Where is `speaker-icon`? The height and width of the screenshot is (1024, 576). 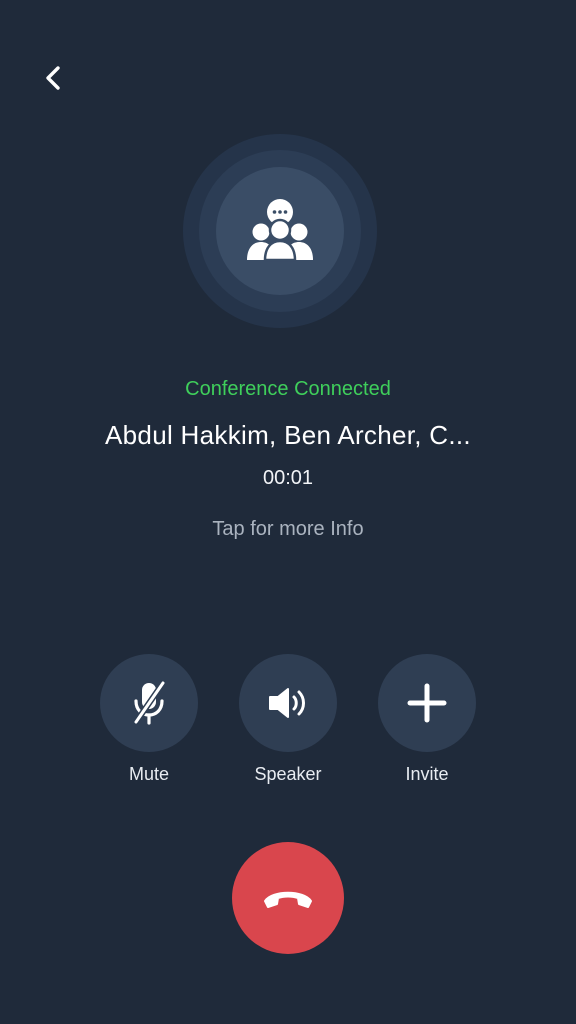 speaker-icon is located at coordinates (287, 703).